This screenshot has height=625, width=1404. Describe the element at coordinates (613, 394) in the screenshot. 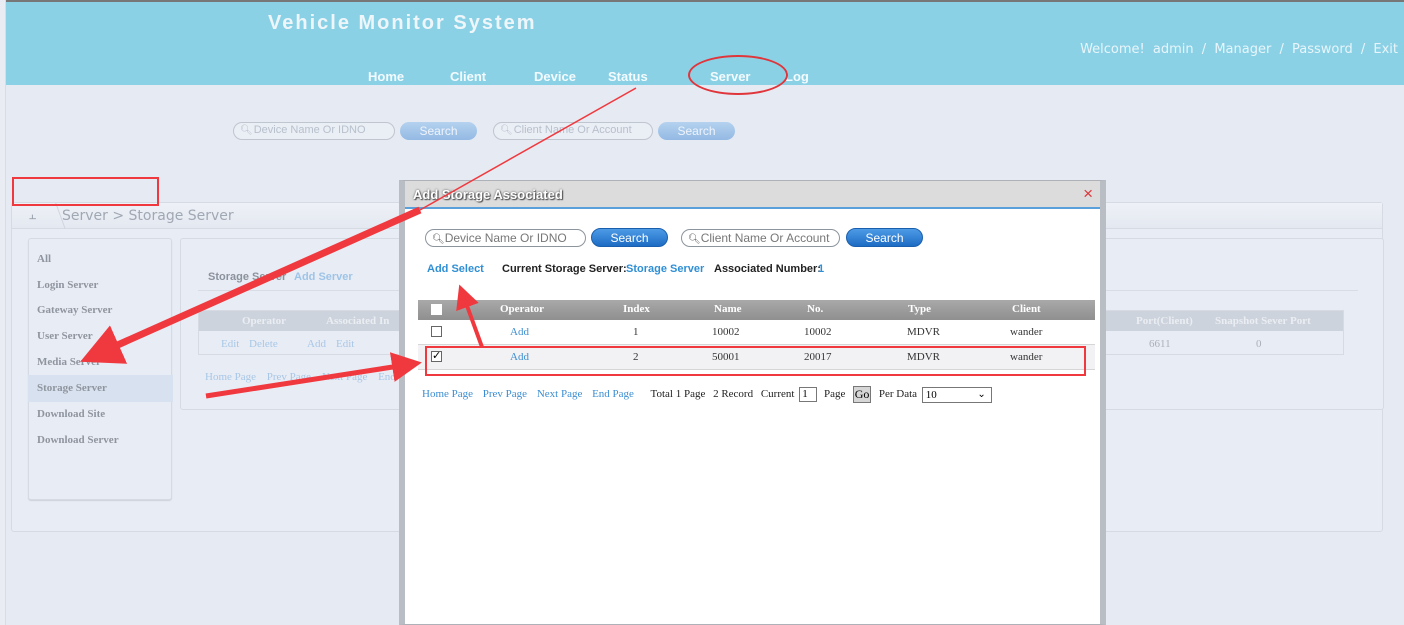

I see `end-page-link: End Page` at that location.